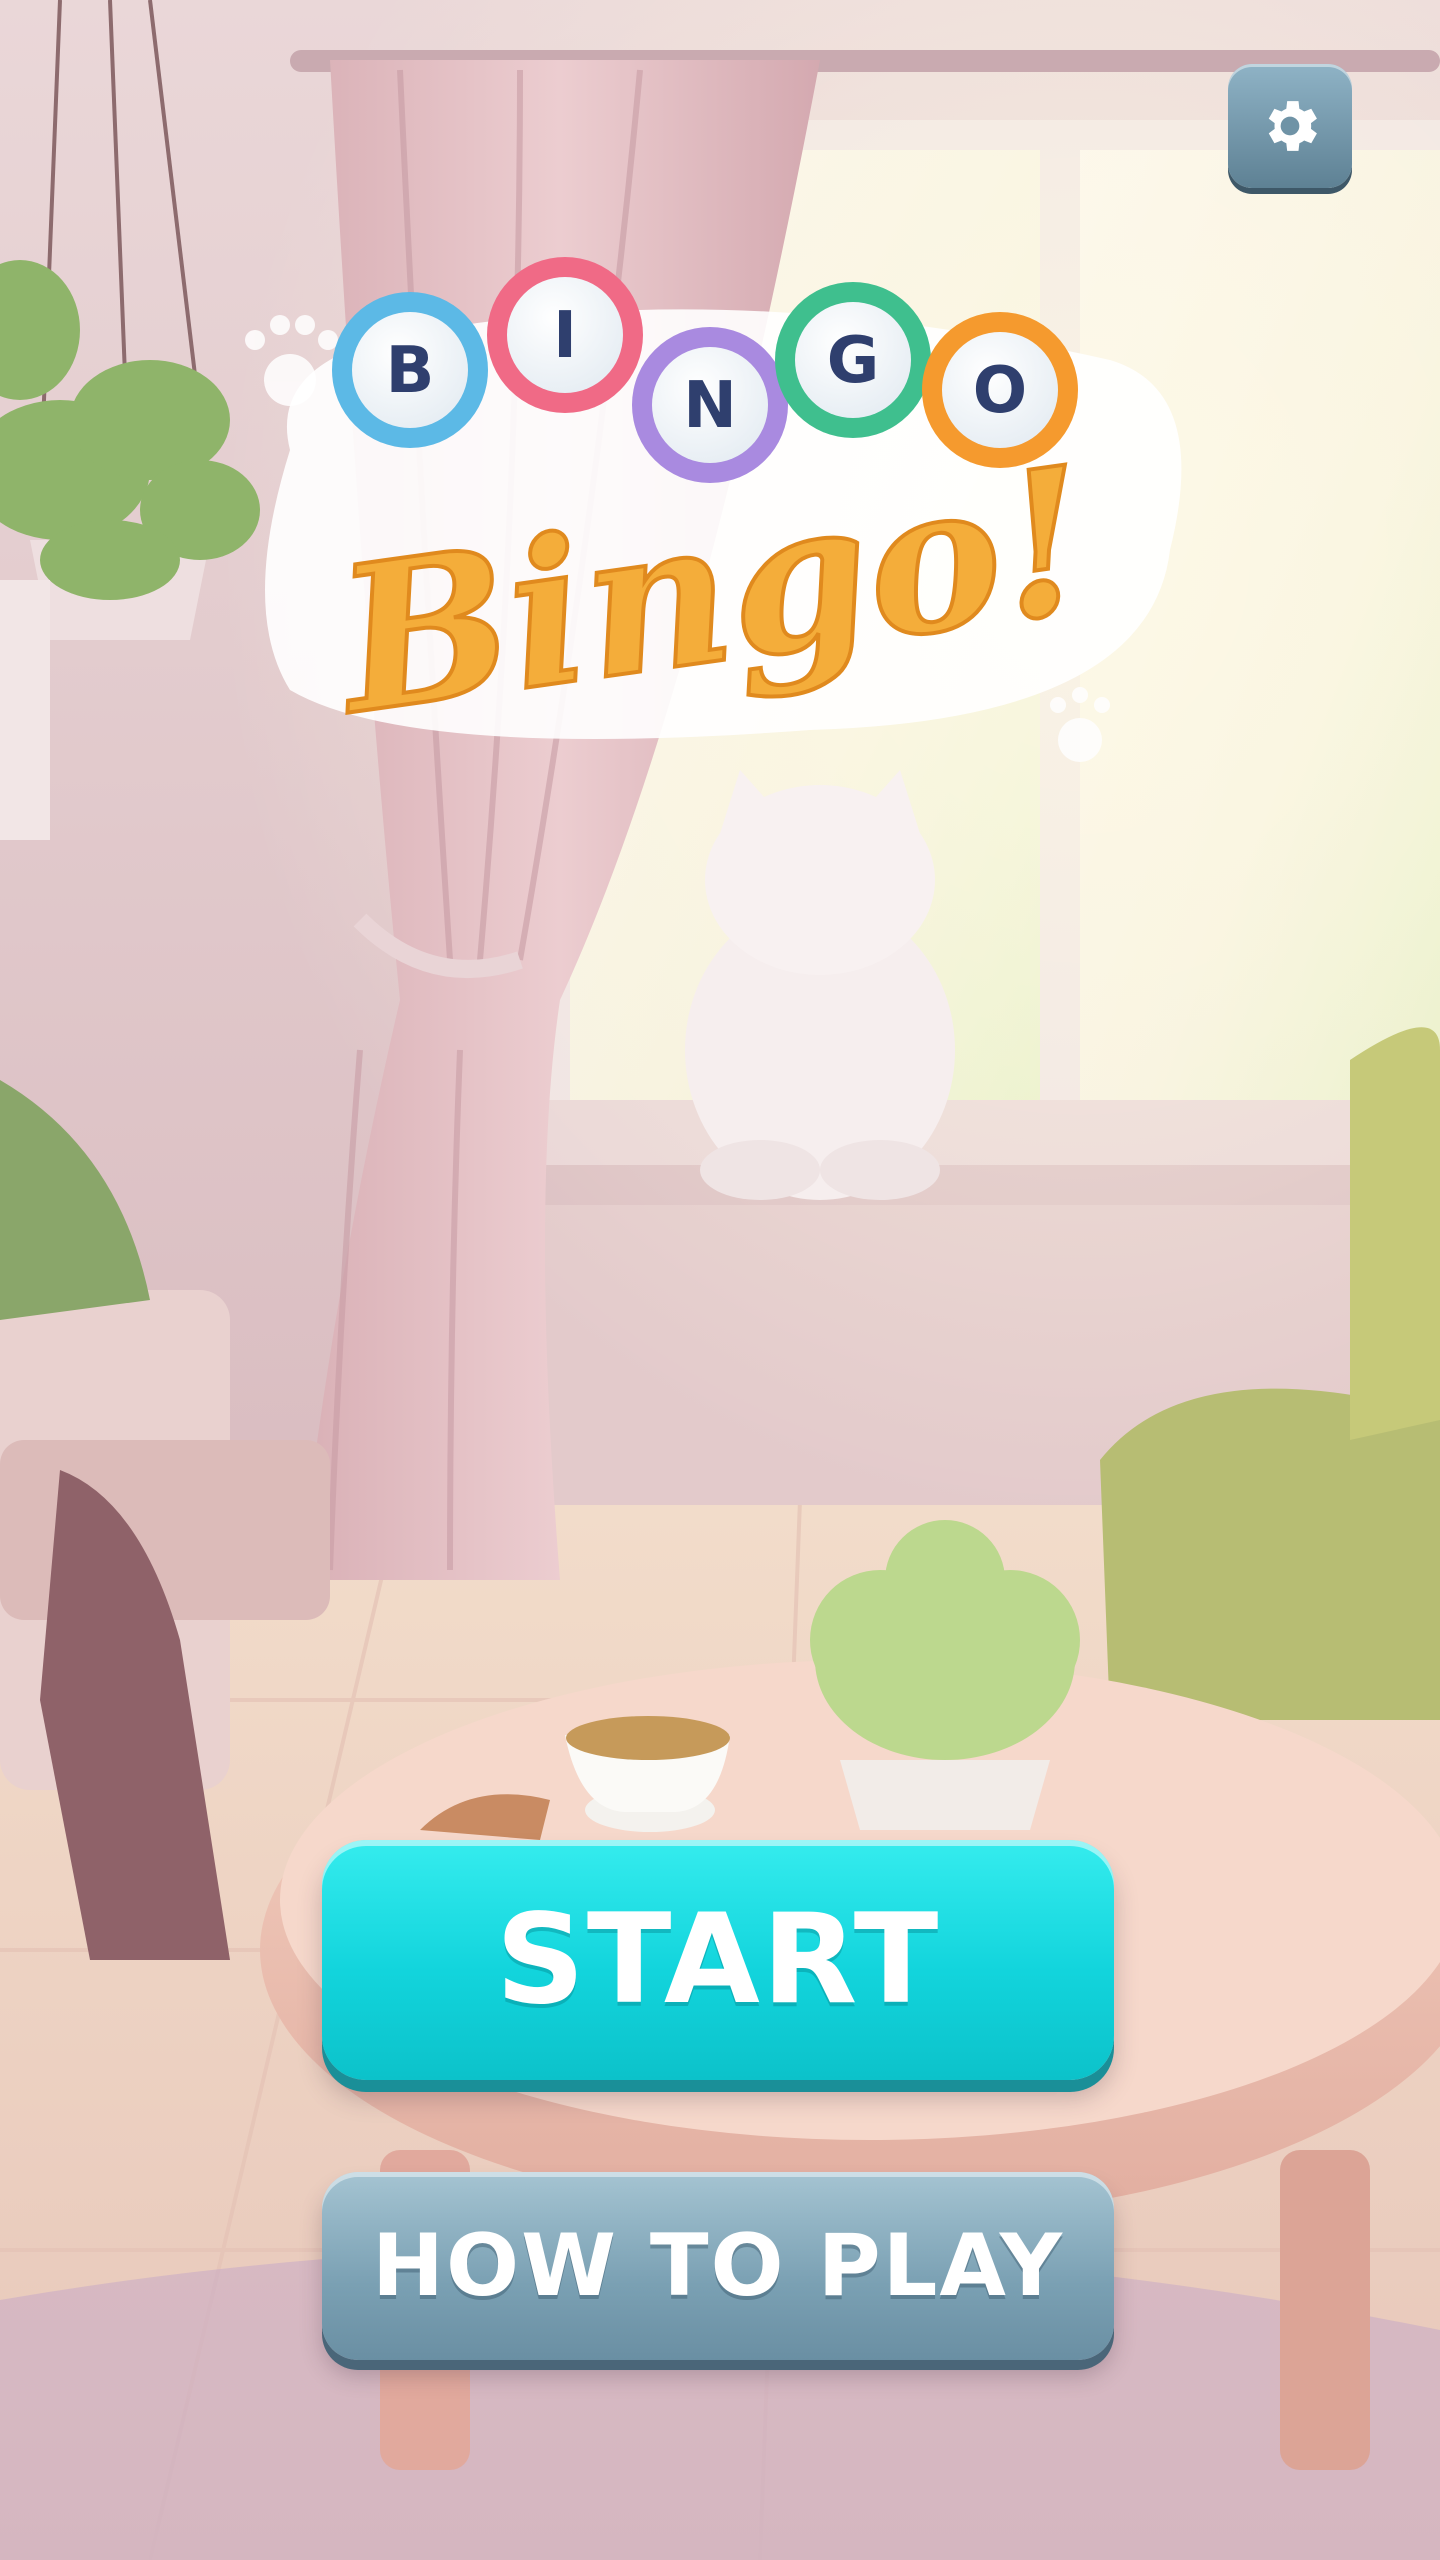 This screenshot has width=1440, height=2560. I want to click on settings-button, so click(1290, 126).